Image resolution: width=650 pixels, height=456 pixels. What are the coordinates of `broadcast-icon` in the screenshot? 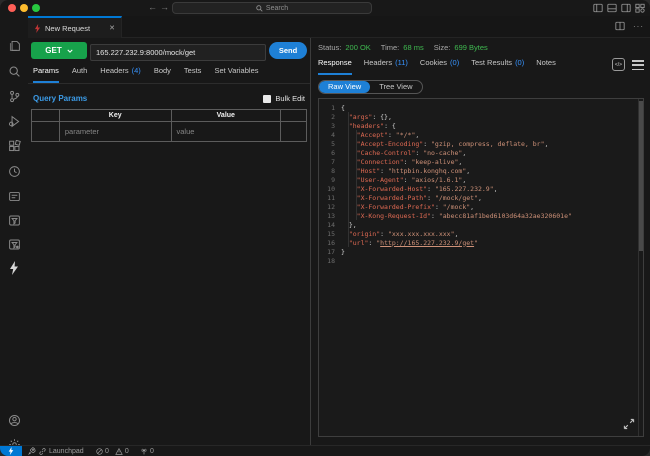 It's located at (144, 451).